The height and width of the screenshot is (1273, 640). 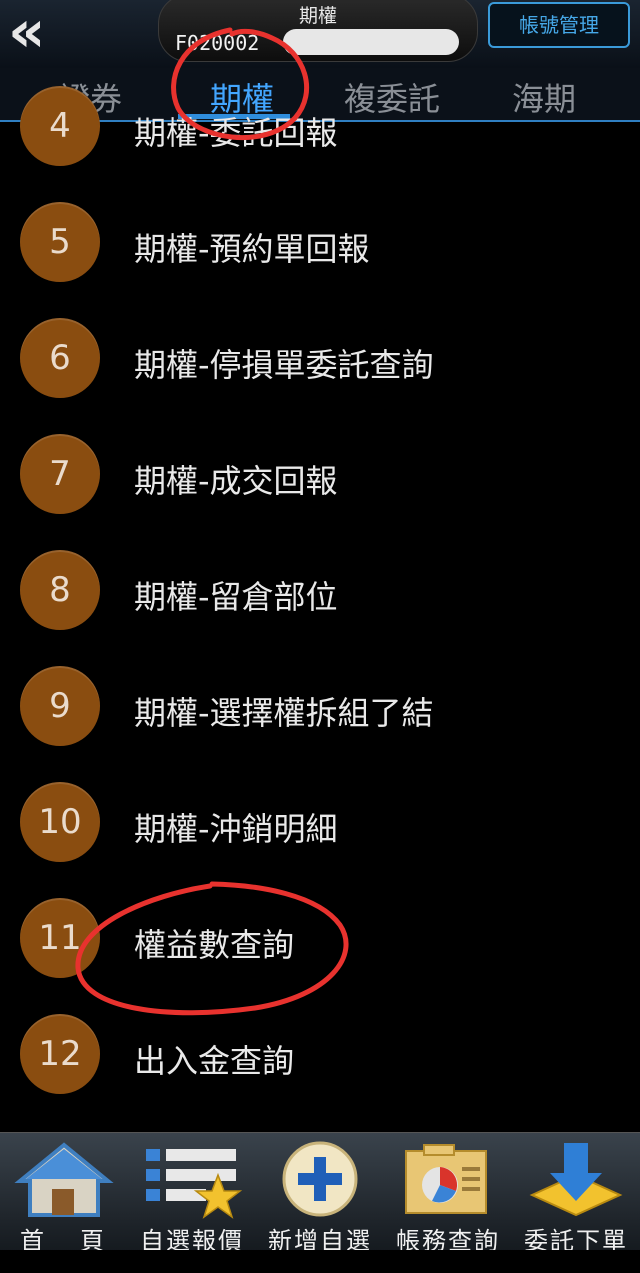 What do you see at coordinates (194, 1184) in the screenshot?
I see `watchlist-icon` at bounding box center [194, 1184].